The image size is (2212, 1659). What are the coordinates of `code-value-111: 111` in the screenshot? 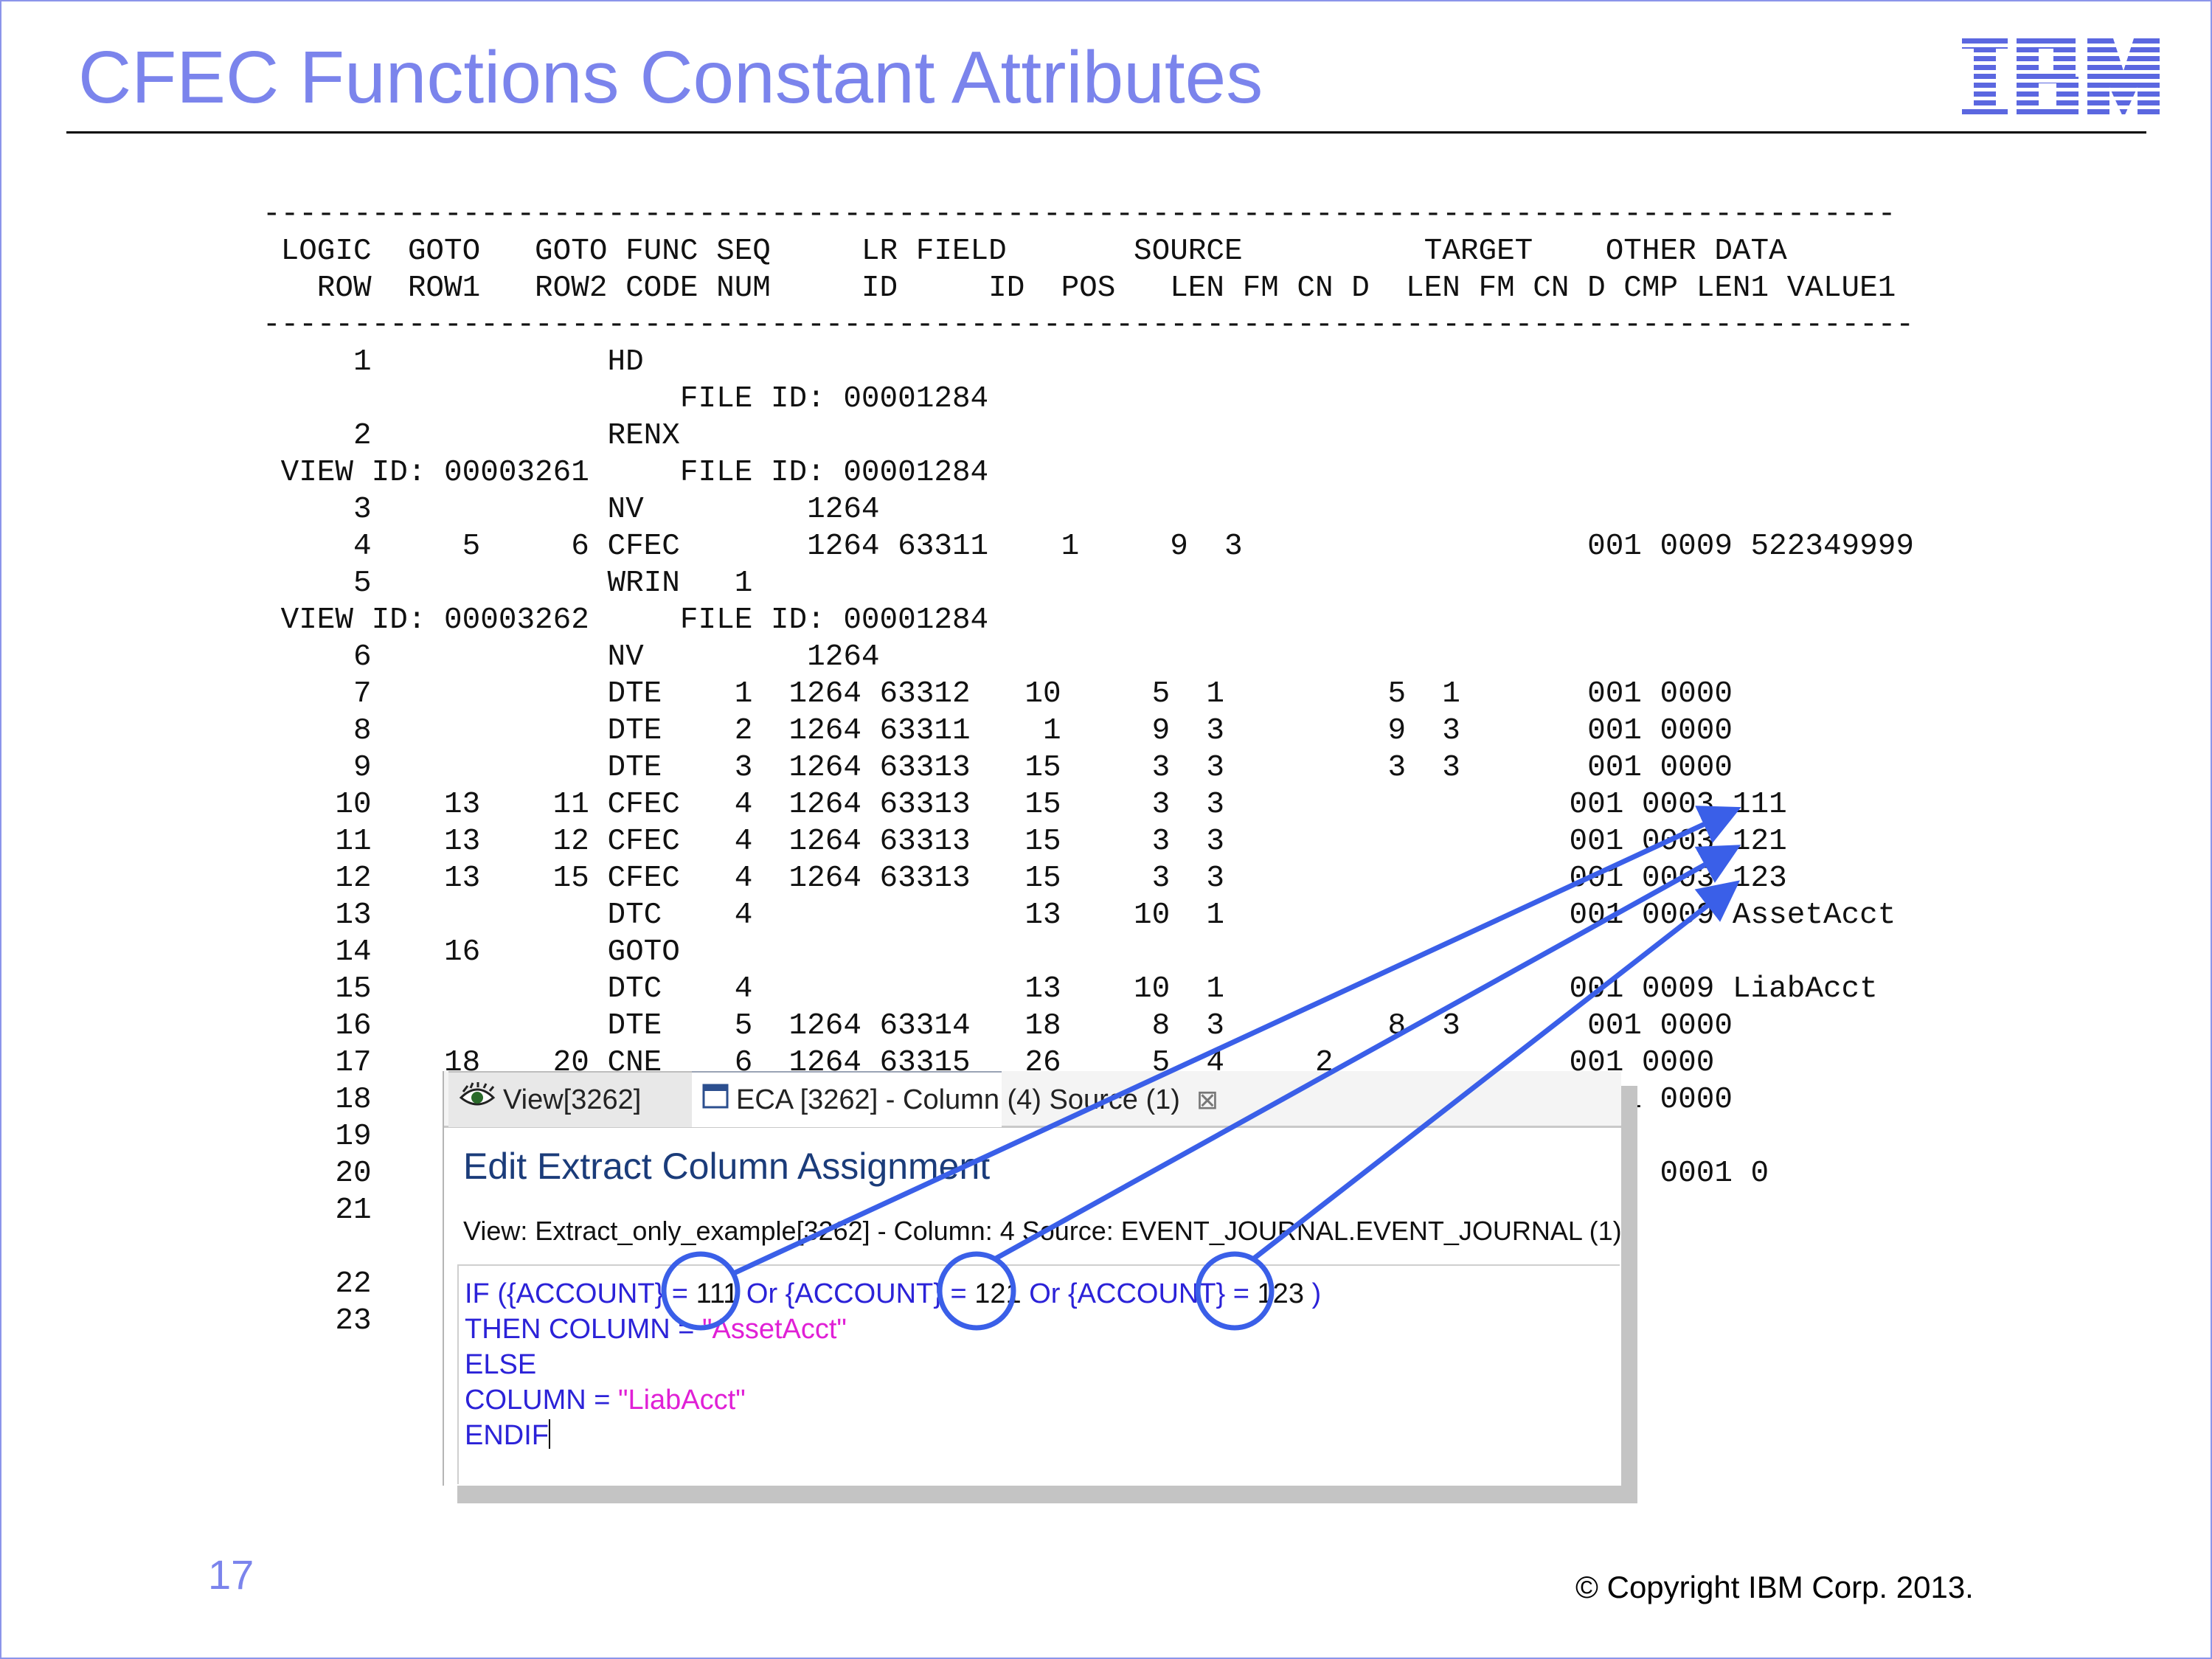 It's located at (718, 1293).